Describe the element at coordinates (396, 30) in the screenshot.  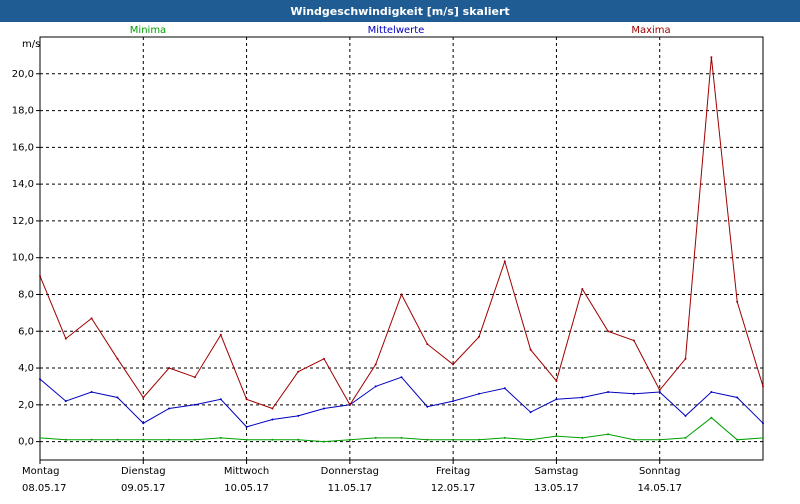
I see `legend-label-mittelwerte: Mittelwerte` at that location.